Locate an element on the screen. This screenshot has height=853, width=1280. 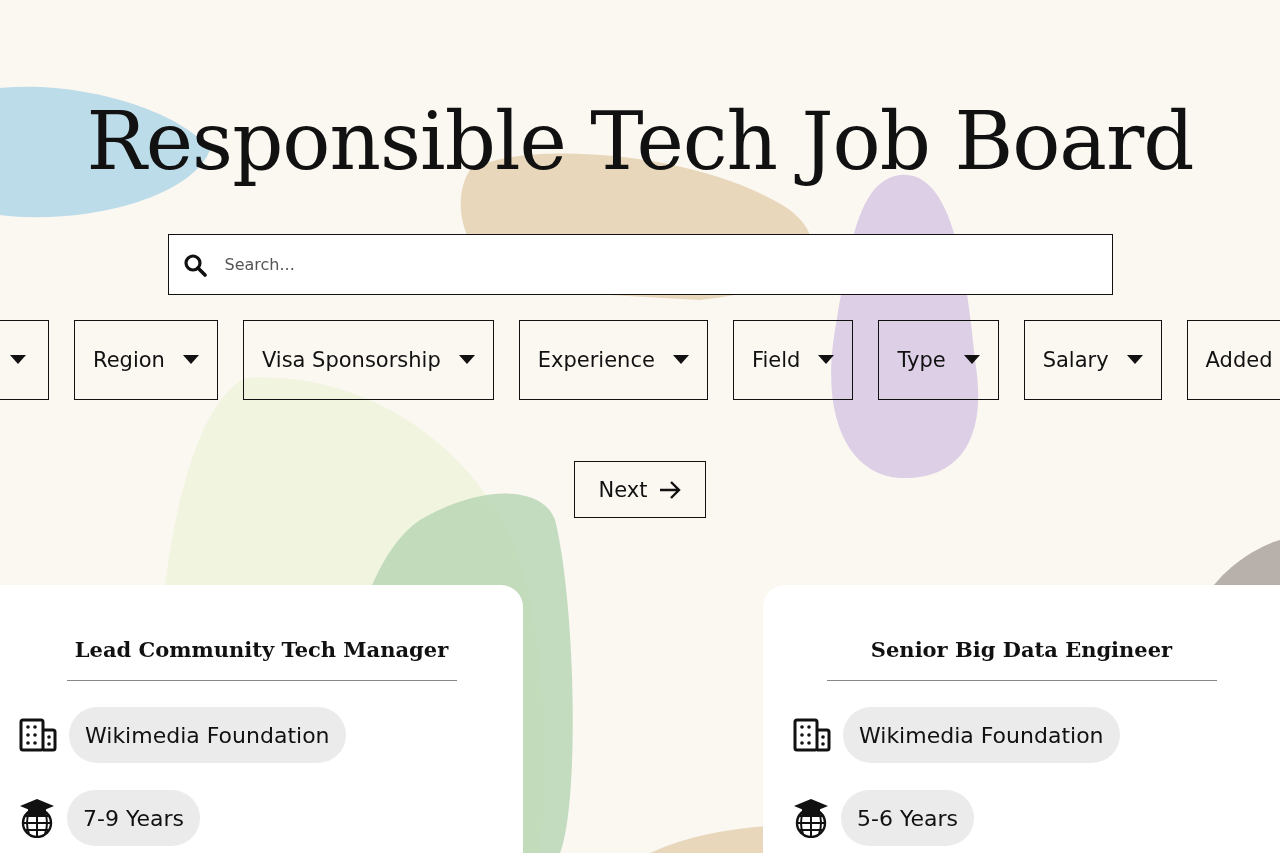
filter-dropdown: Type is located at coordinates (938, 360).